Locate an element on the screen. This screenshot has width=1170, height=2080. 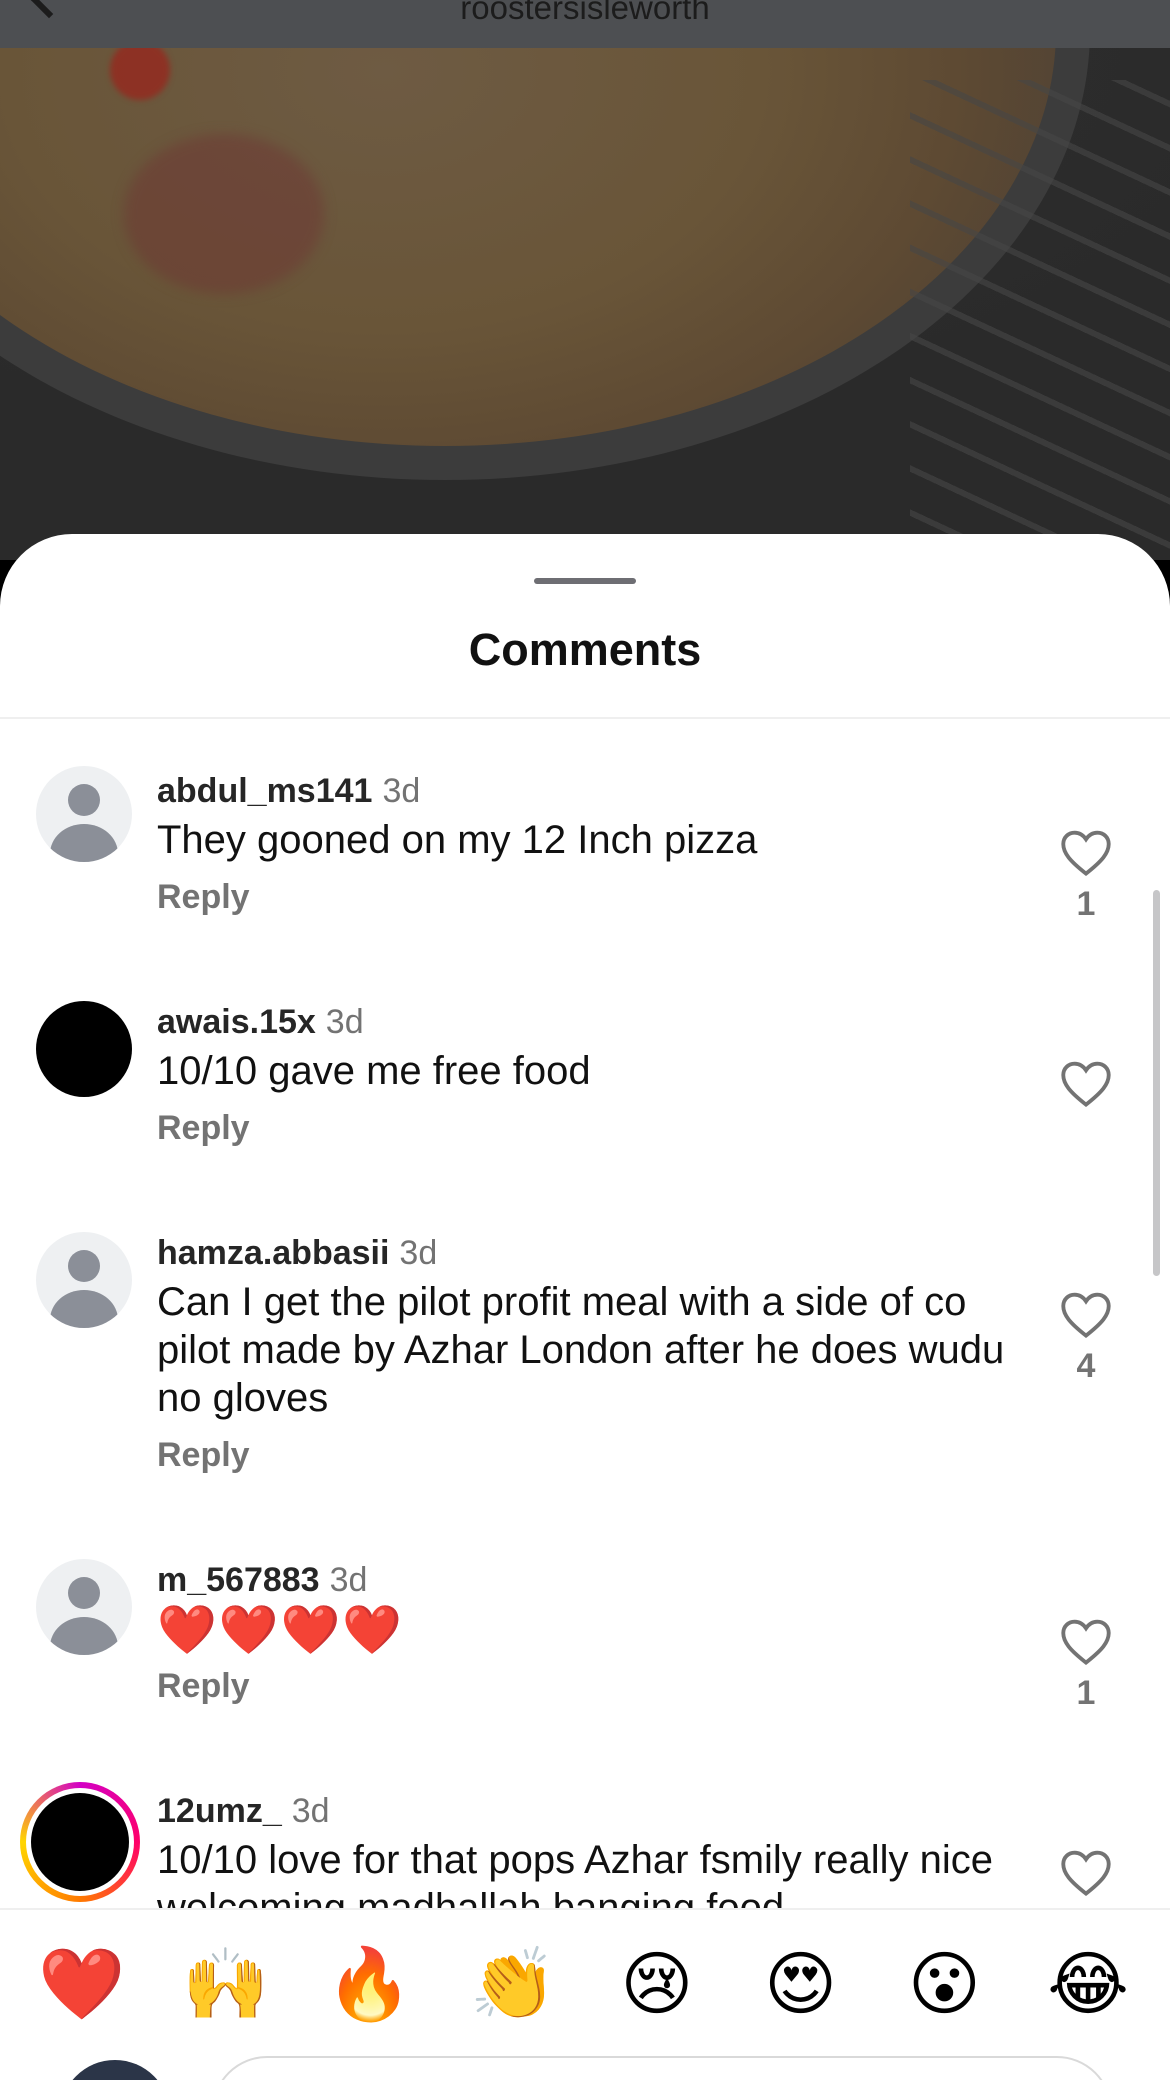
composer-avatar is located at coordinates (115, 2070).